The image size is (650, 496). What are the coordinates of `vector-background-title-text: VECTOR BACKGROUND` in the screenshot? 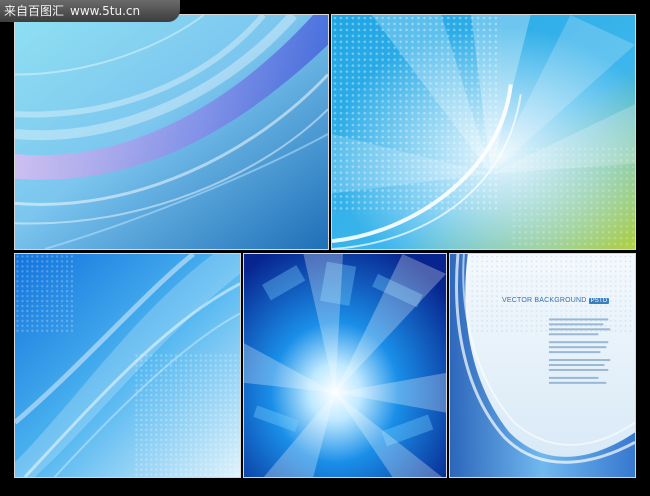 It's located at (544, 300).